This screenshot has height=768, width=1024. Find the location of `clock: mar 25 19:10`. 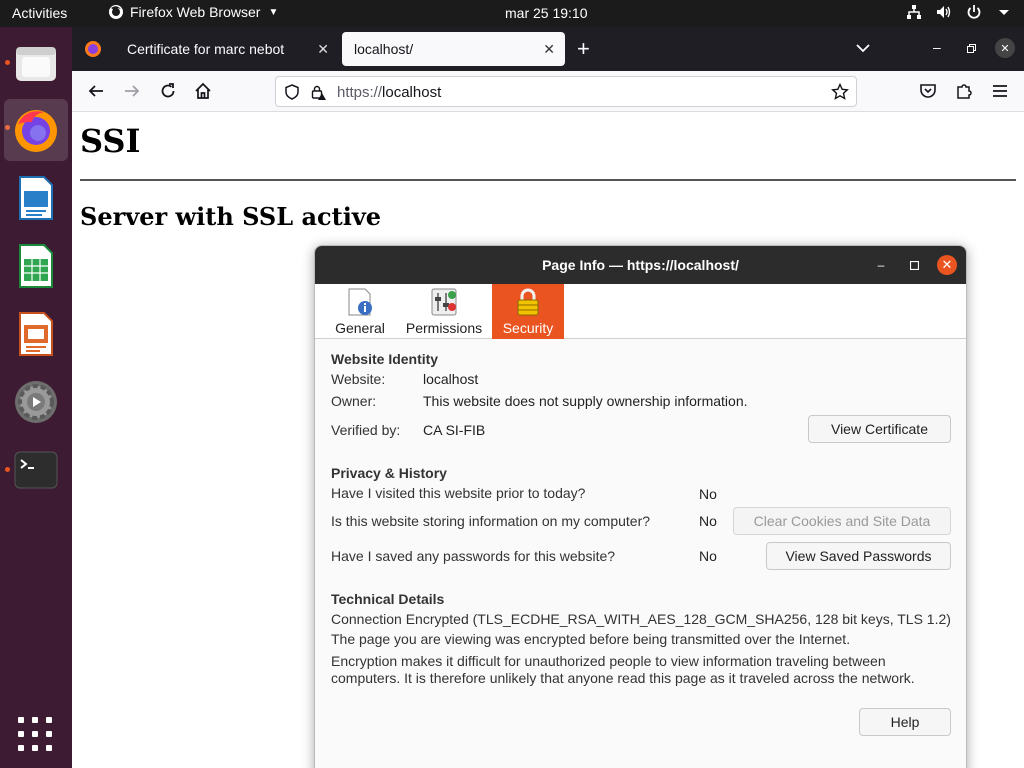

clock: mar 25 19:10 is located at coordinates (546, 13).